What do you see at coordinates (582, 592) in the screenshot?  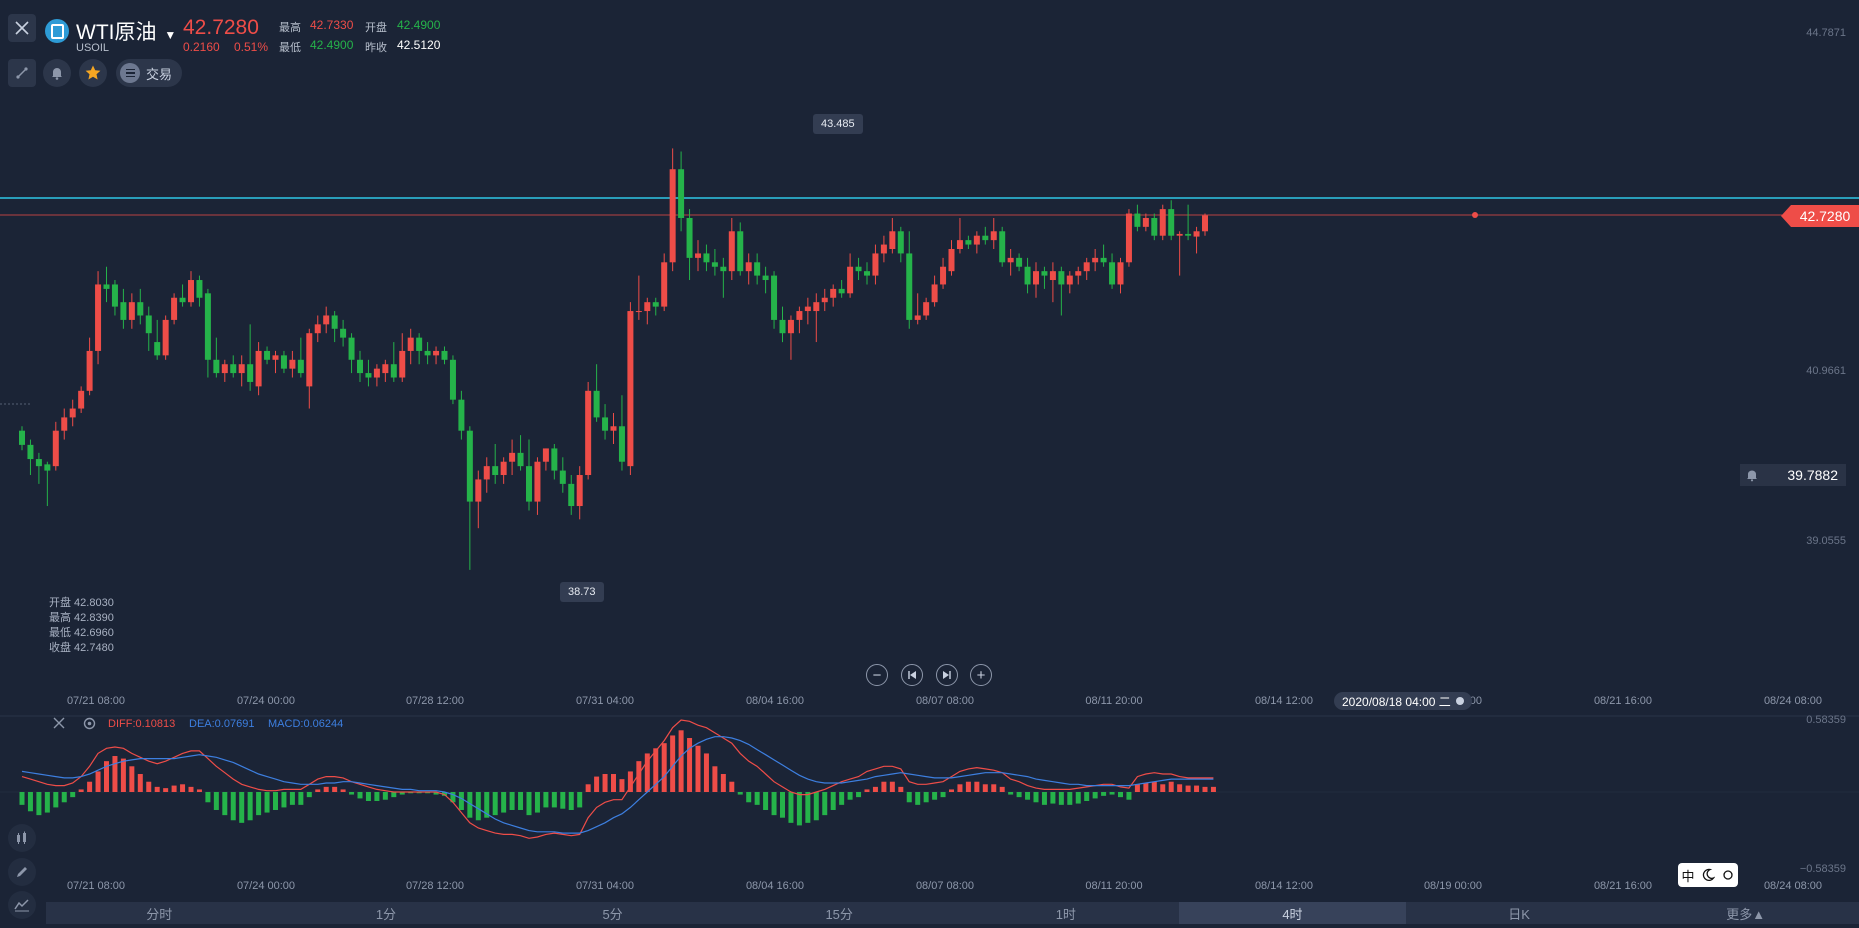 I see `low-price-callout: 38.73` at bounding box center [582, 592].